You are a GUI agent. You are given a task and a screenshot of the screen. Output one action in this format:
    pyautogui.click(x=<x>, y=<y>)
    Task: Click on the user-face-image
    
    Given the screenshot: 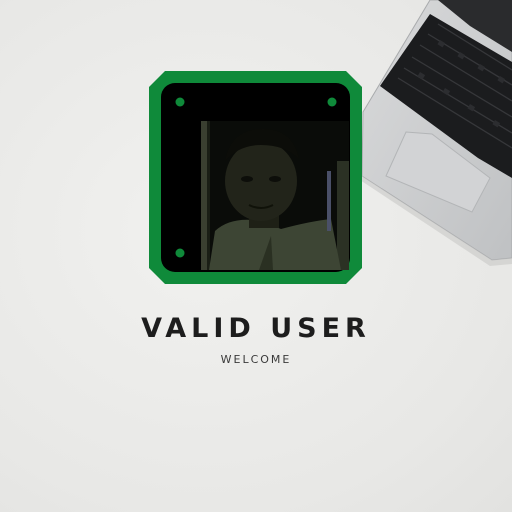 What is the action you would take?
    pyautogui.click(x=275, y=195)
    